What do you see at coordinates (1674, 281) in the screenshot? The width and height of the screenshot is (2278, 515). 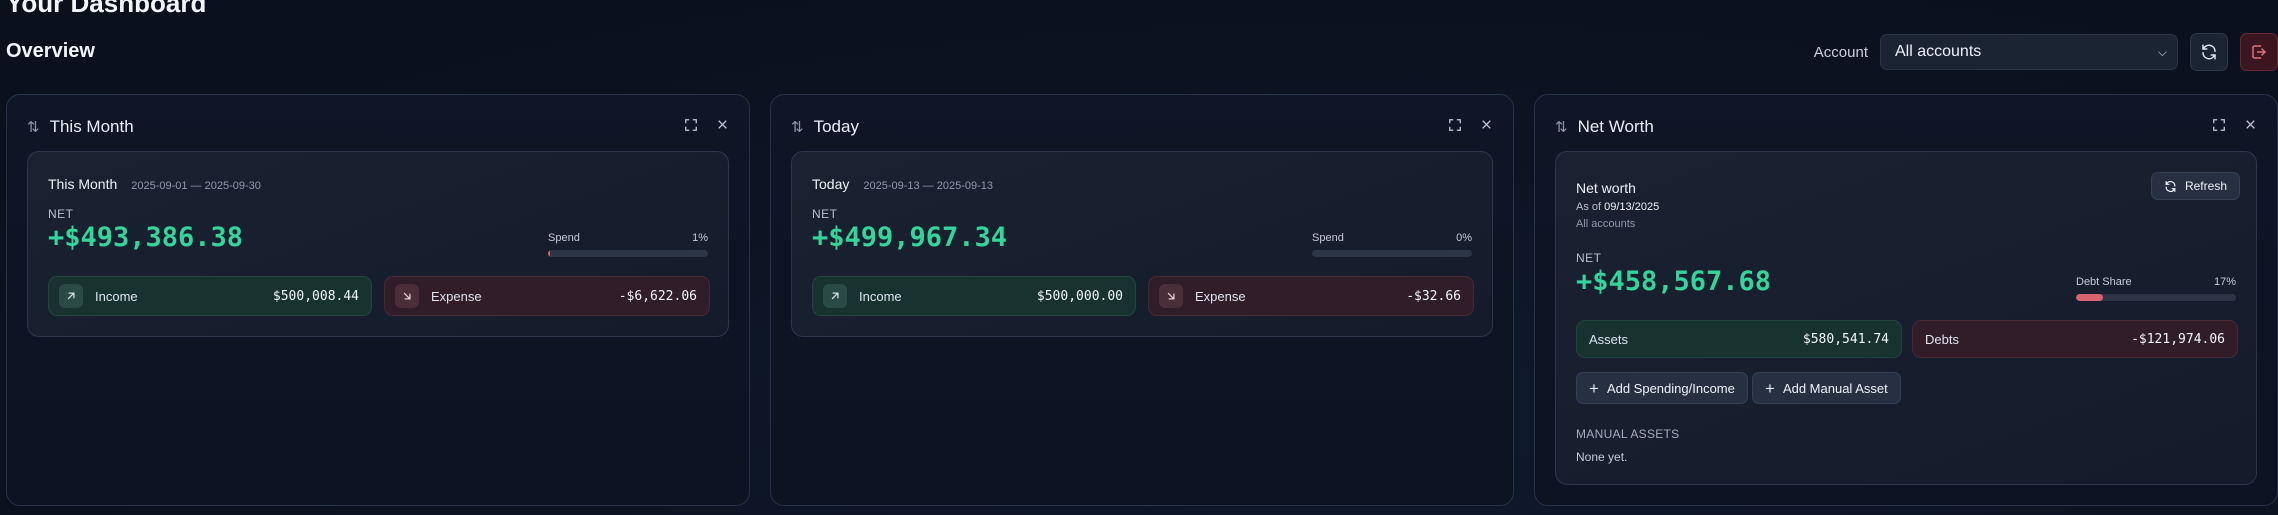 I see `net-value: +$458,567.68` at bounding box center [1674, 281].